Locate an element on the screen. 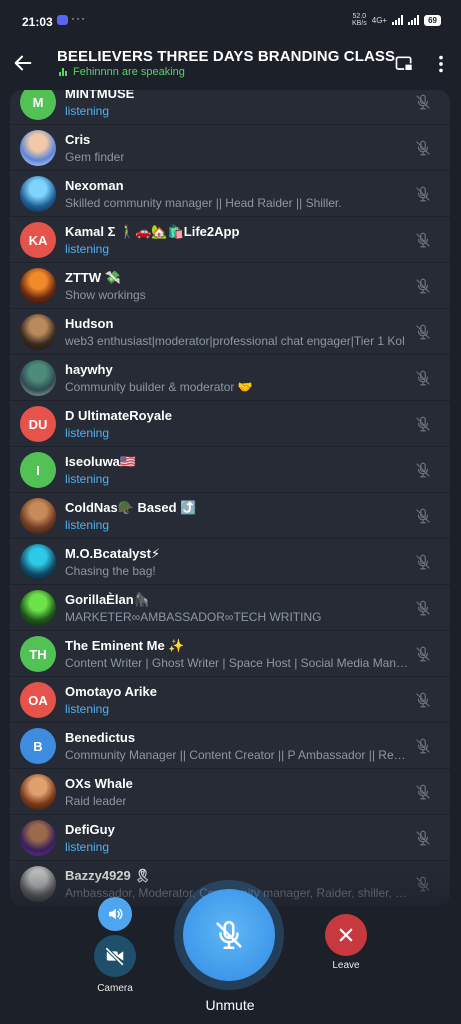  participant-bio: Community builder & moderator 🤝 is located at coordinates (159, 387).